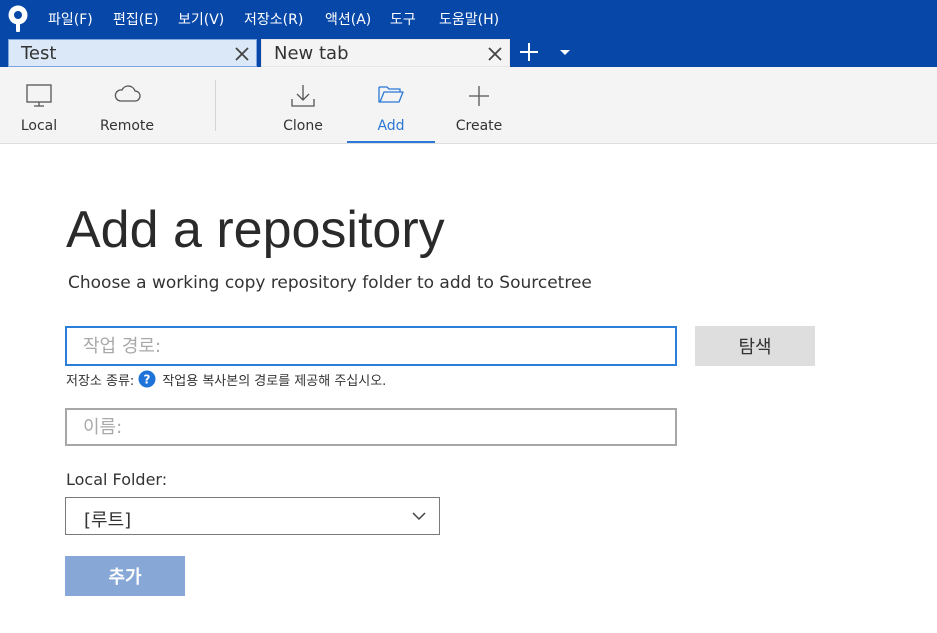 The width and height of the screenshot is (937, 633). What do you see at coordinates (108, 520) in the screenshot?
I see `local-folder-value: [루트]` at bounding box center [108, 520].